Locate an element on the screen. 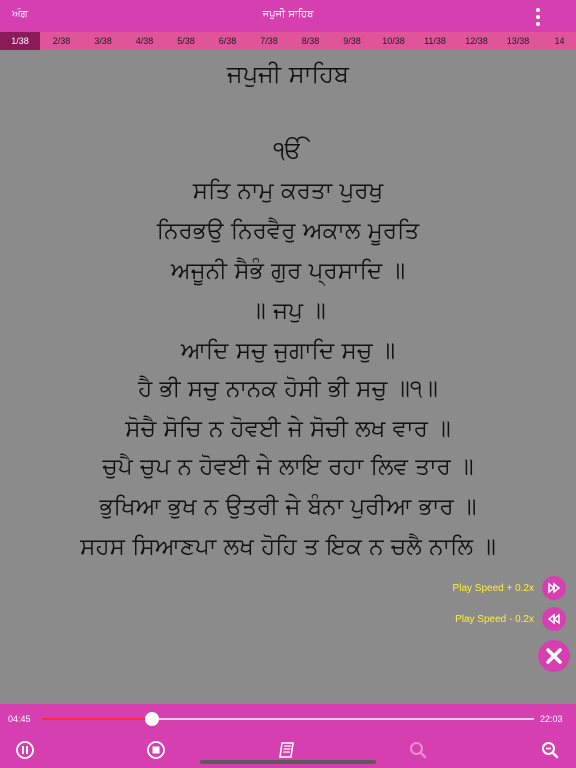 Image resolution: width=576 pixels, height=768 pixels. gurbani-line: ਸਤਿ ਨਾਮੁ ਕਰਤਾ ਪੁਰਖੁ is located at coordinates (288, 191).